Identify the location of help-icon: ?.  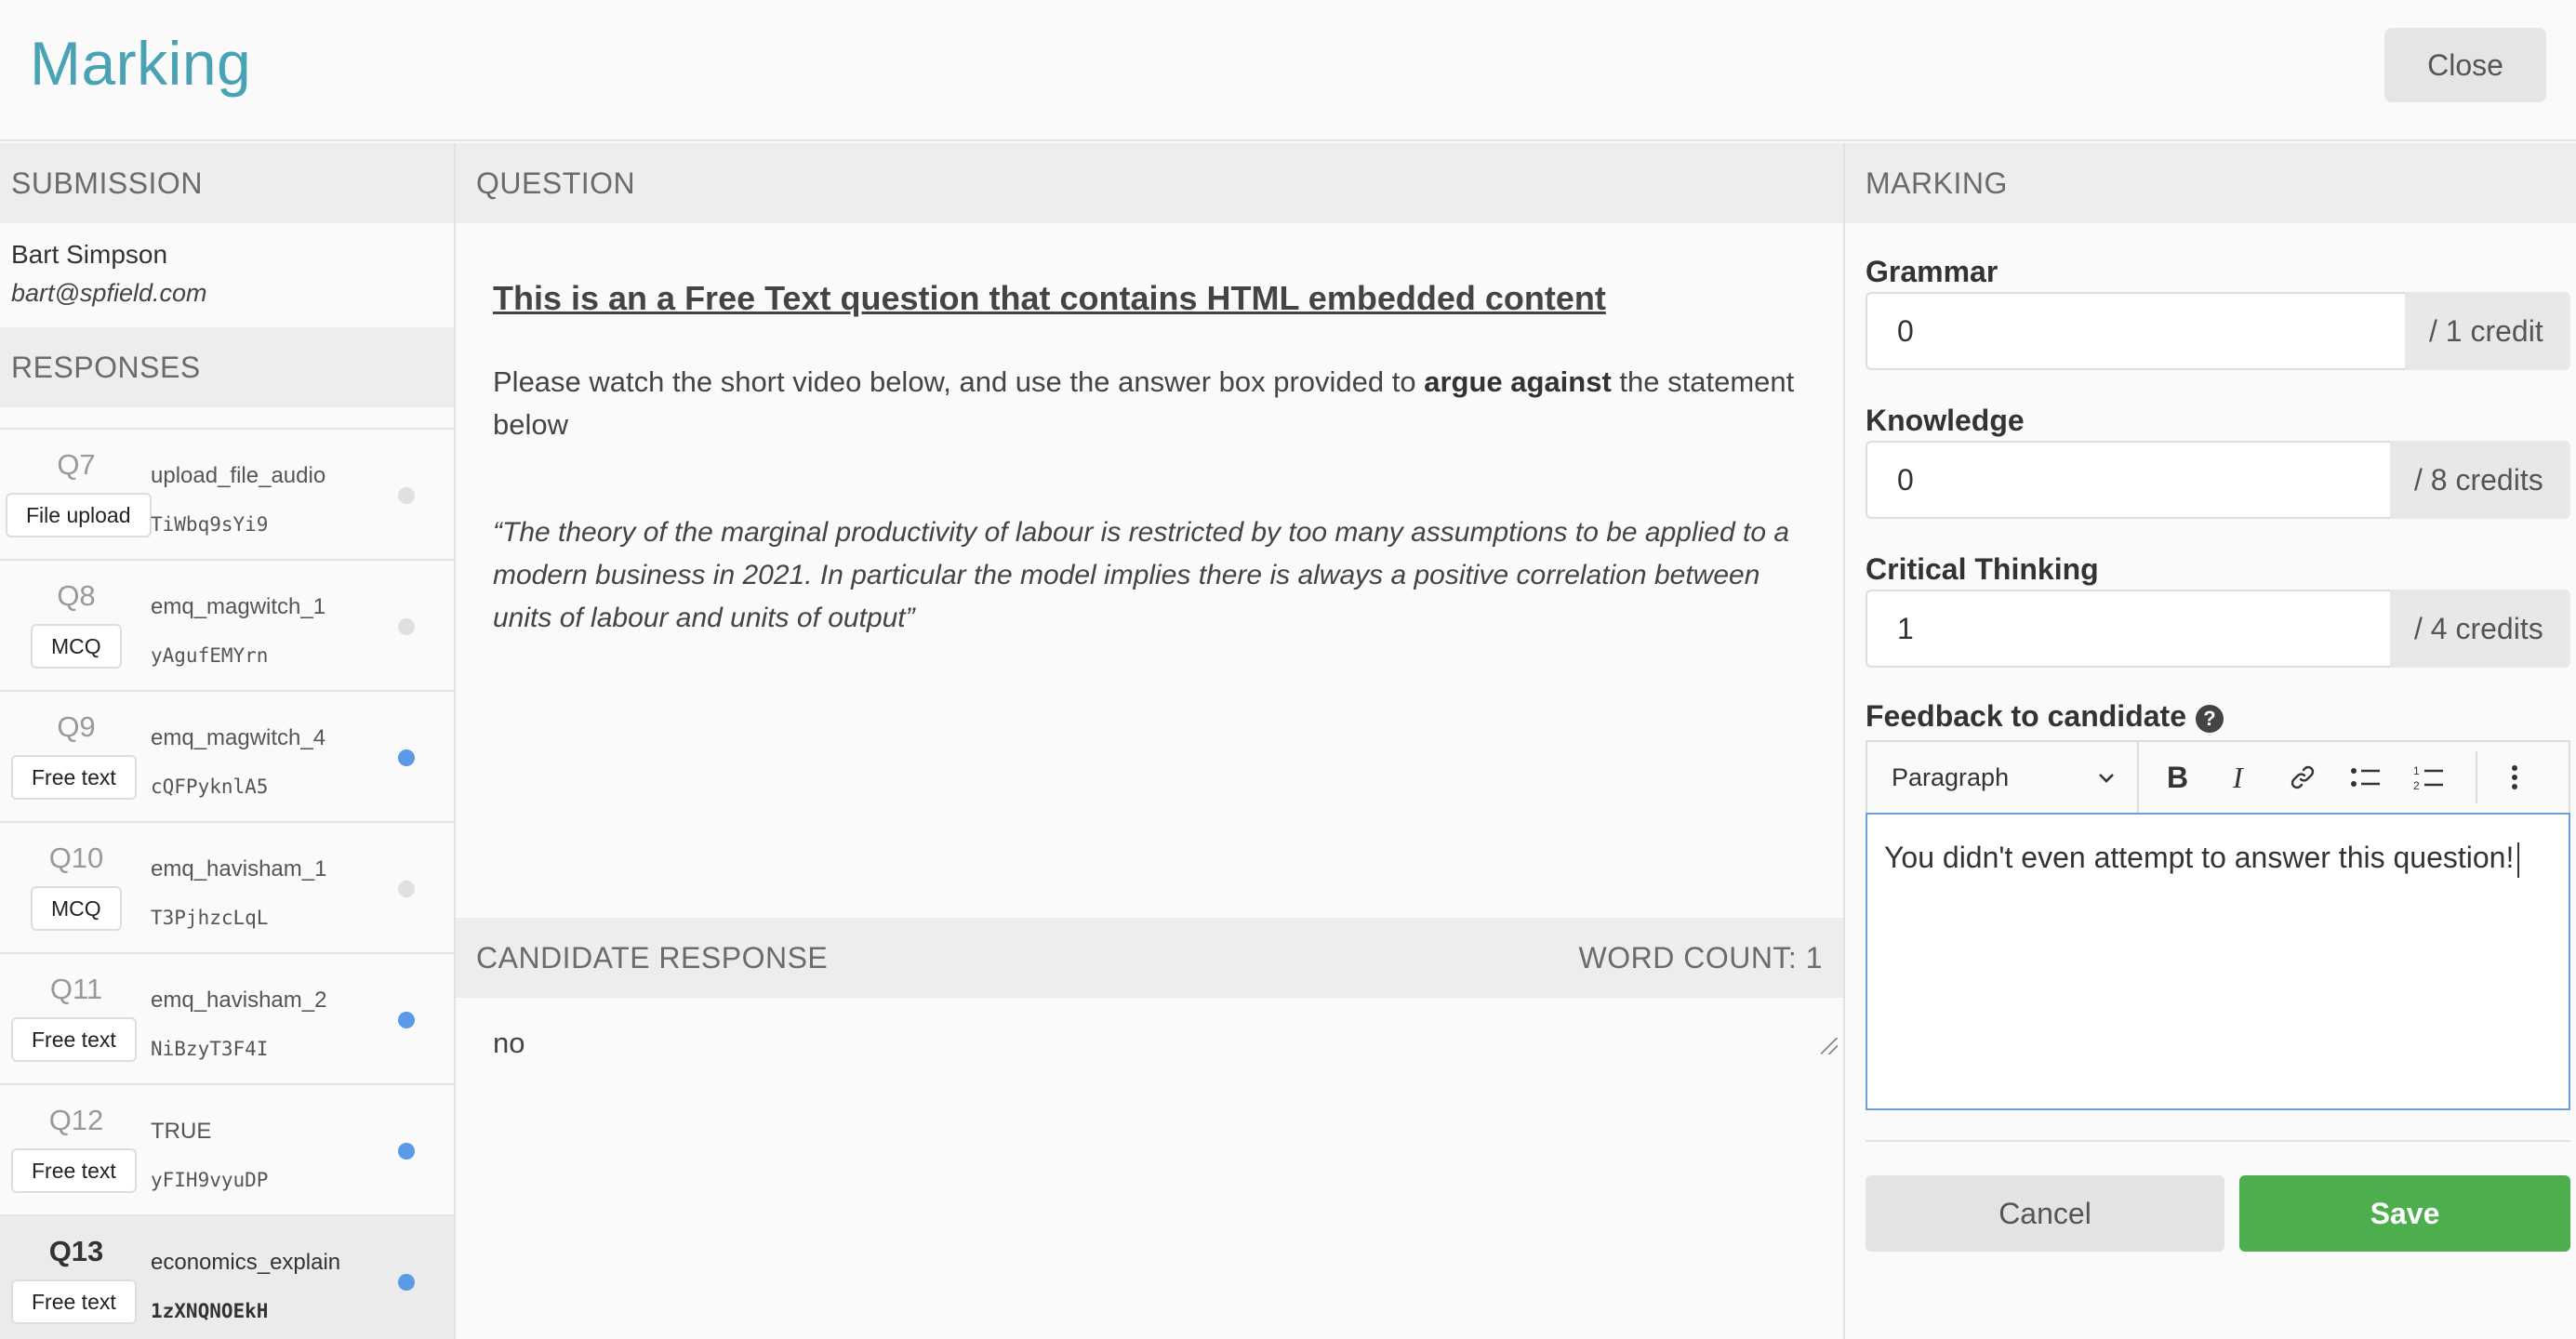
(2209, 718).